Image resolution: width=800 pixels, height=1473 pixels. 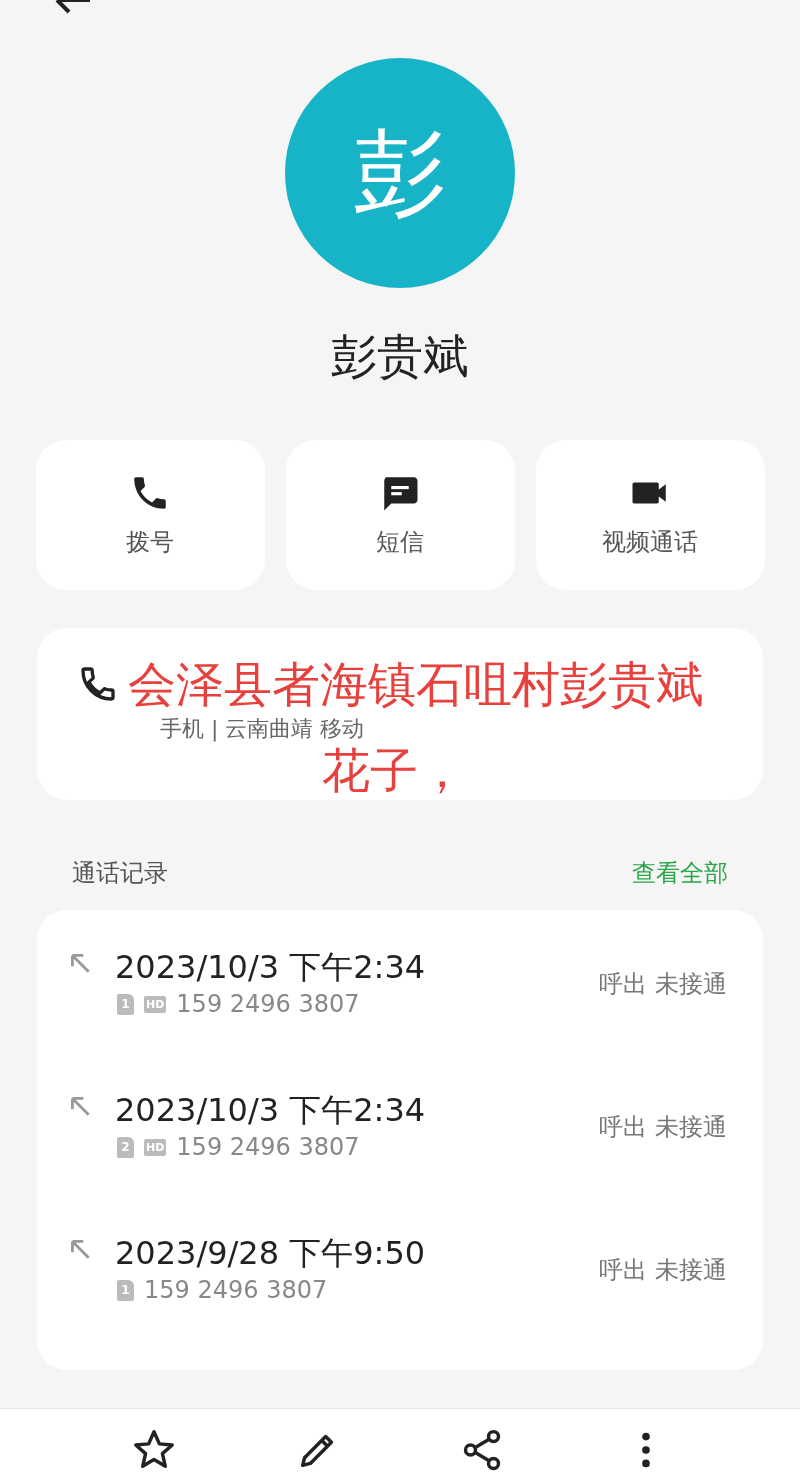 What do you see at coordinates (98, 684) in the screenshot?
I see `phone-icon` at bounding box center [98, 684].